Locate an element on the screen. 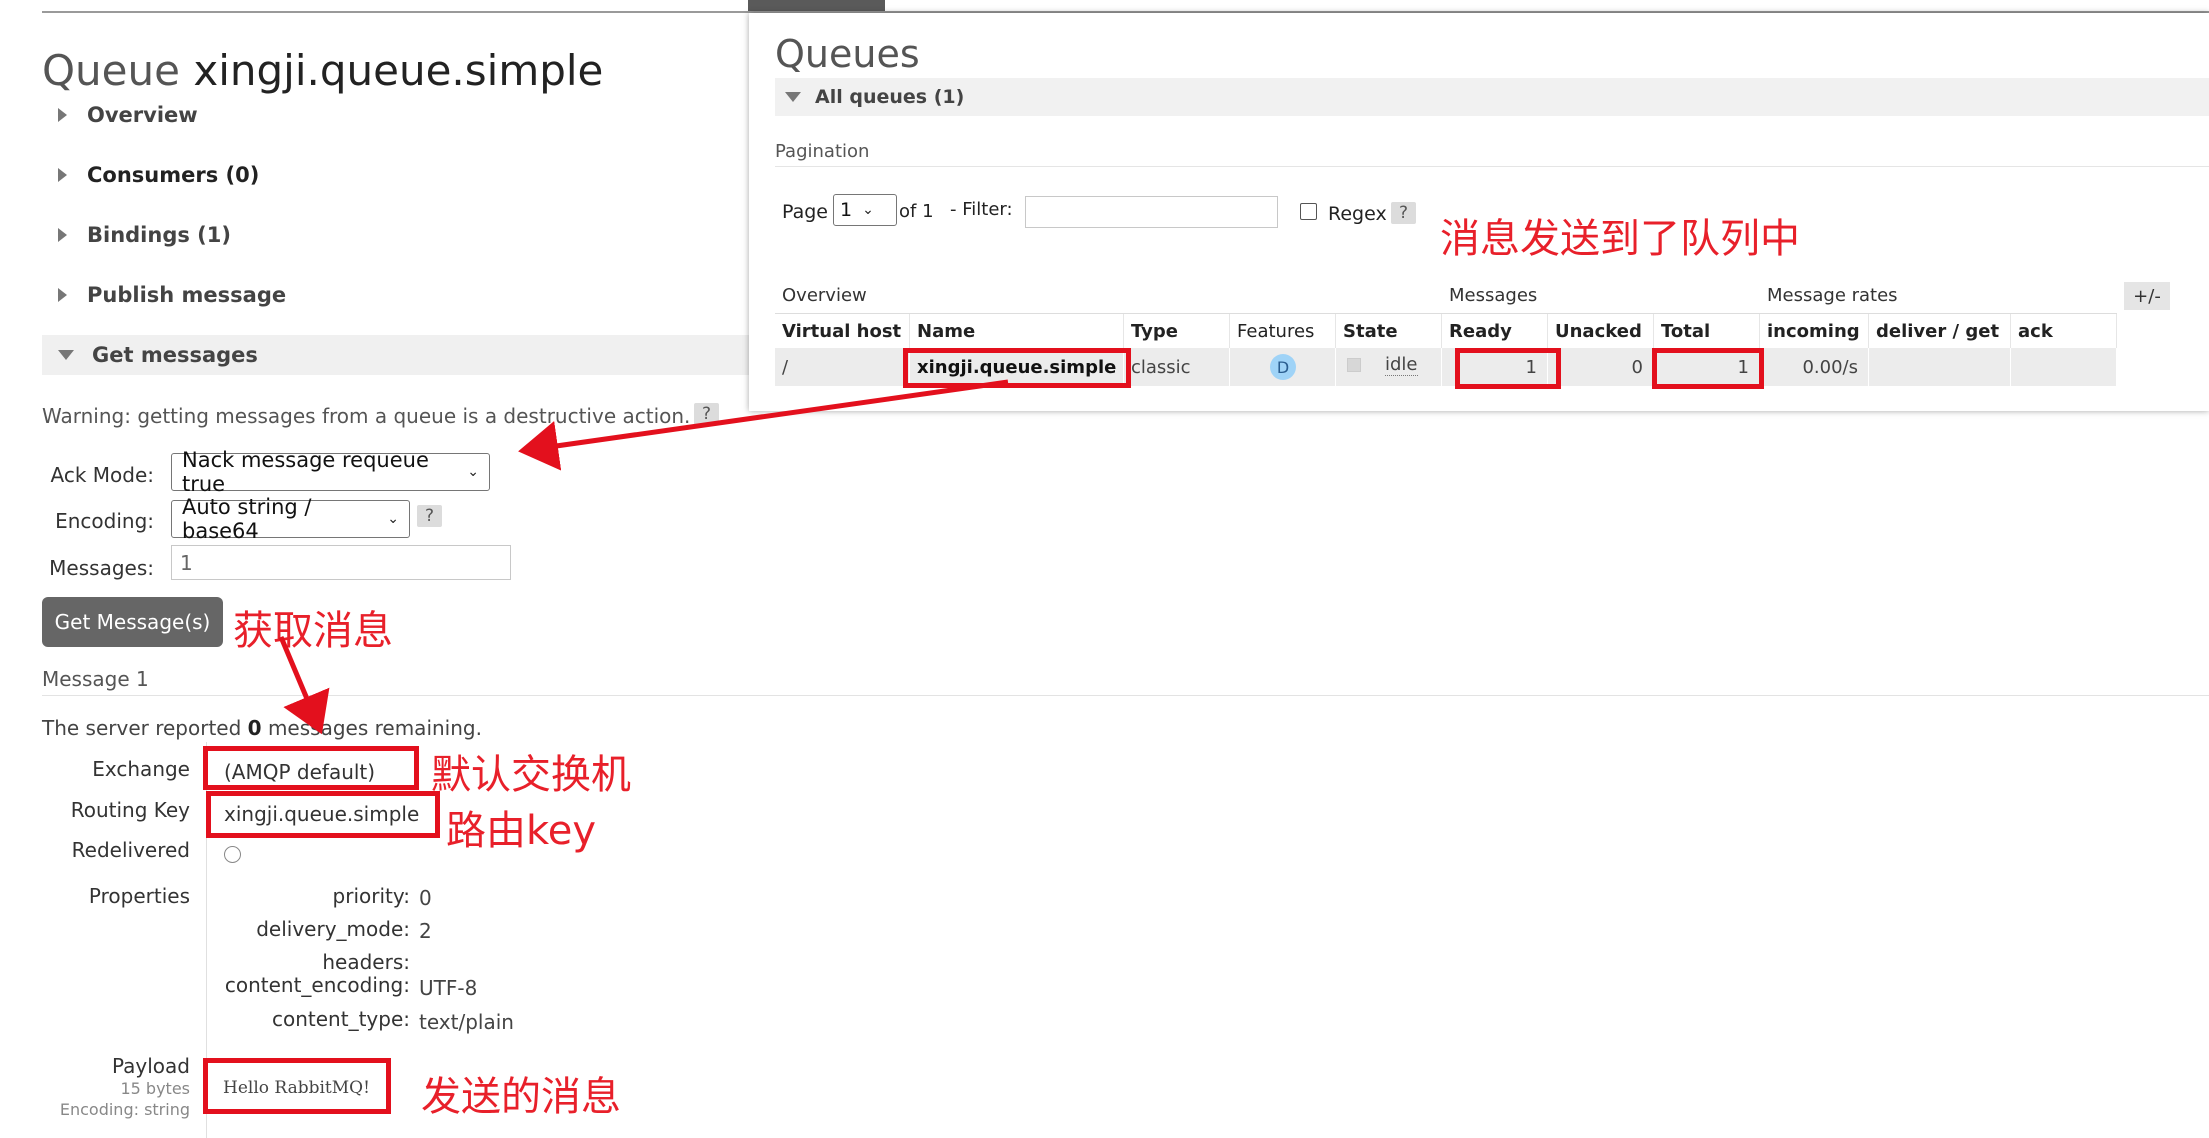 This screenshot has height=1138, width=2209. arrow-queue-to-form is located at coordinates (763, 425).